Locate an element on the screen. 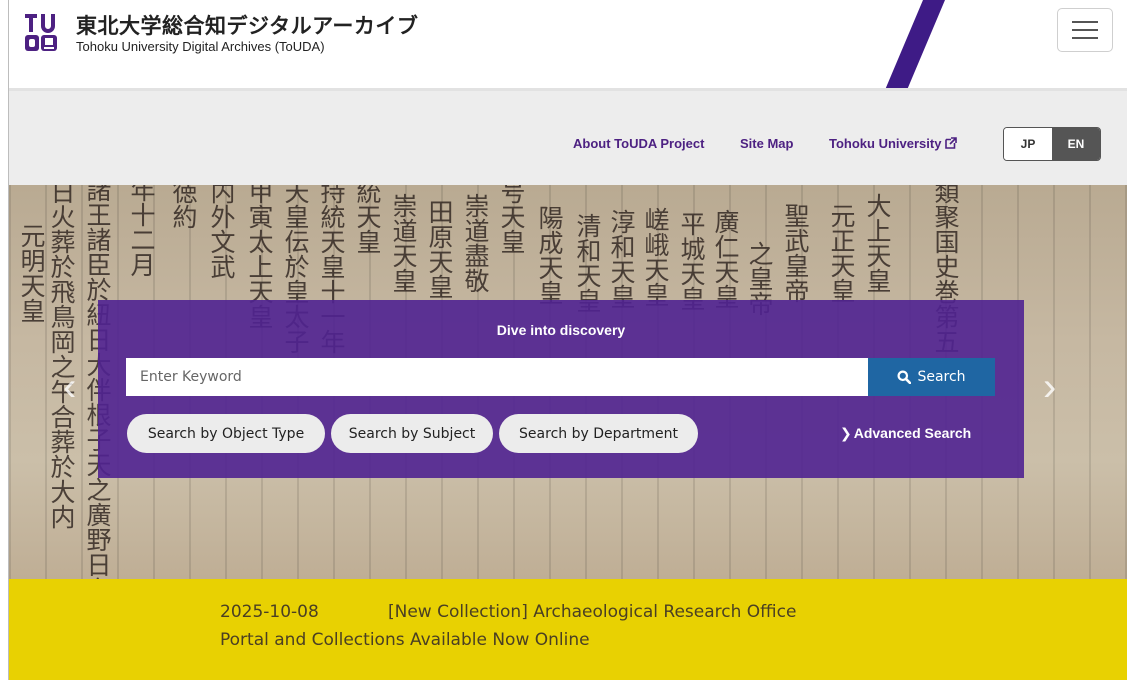 The height and width of the screenshot is (680, 1127). chevron-right-icon: › is located at coordinates (1049, 387).